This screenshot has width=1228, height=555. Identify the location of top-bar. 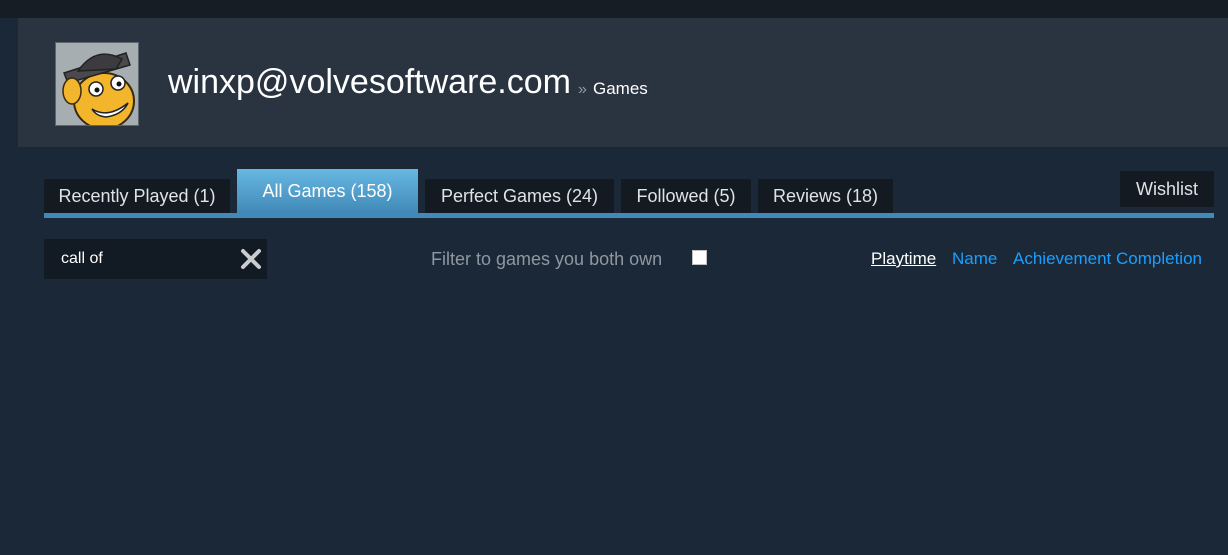
(614, 9).